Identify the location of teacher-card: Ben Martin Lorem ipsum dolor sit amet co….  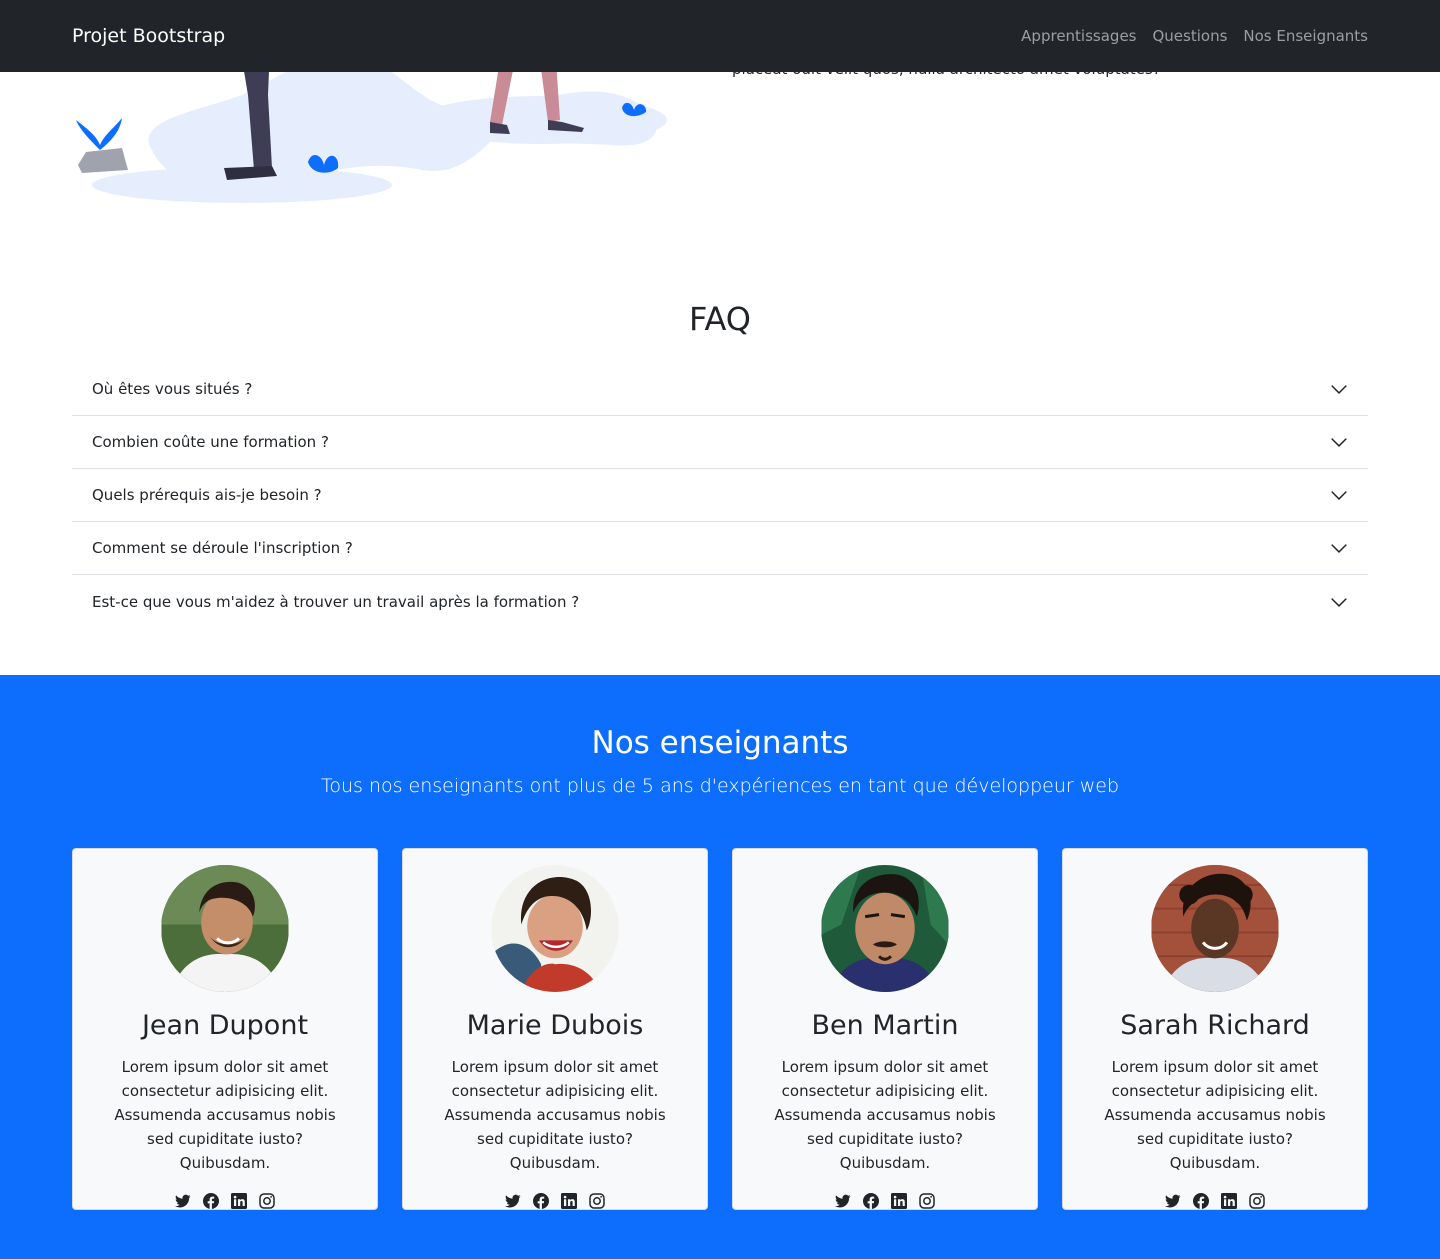
(885, 1029).